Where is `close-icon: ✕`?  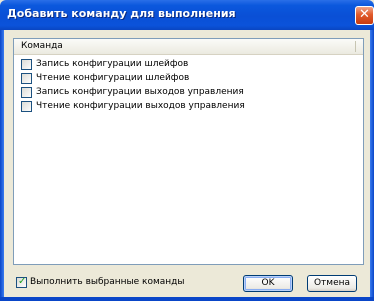
close-icon: ✕ is located at coordinates (364, 14).